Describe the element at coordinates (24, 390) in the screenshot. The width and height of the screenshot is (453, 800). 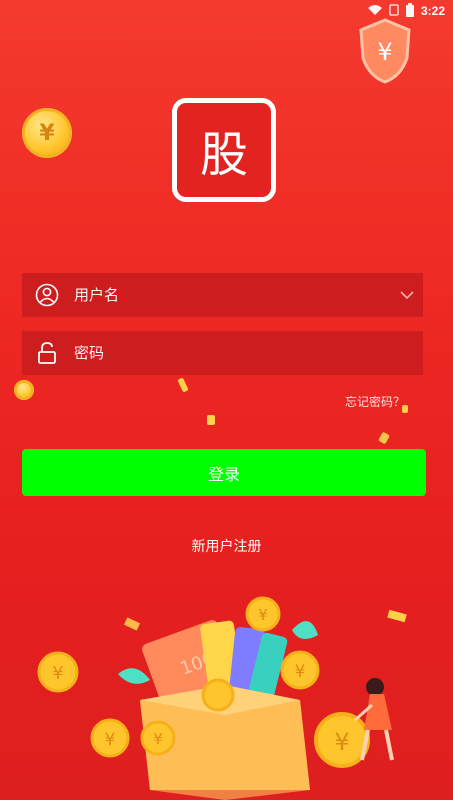
I see `coin-icon` at that location.